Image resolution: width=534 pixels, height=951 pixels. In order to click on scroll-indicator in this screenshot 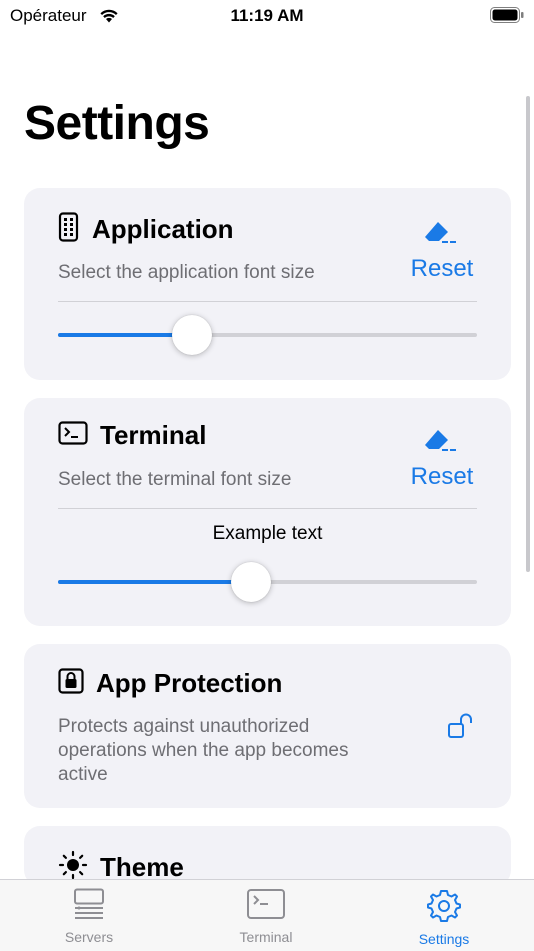, I will do `click(528, 334)`.